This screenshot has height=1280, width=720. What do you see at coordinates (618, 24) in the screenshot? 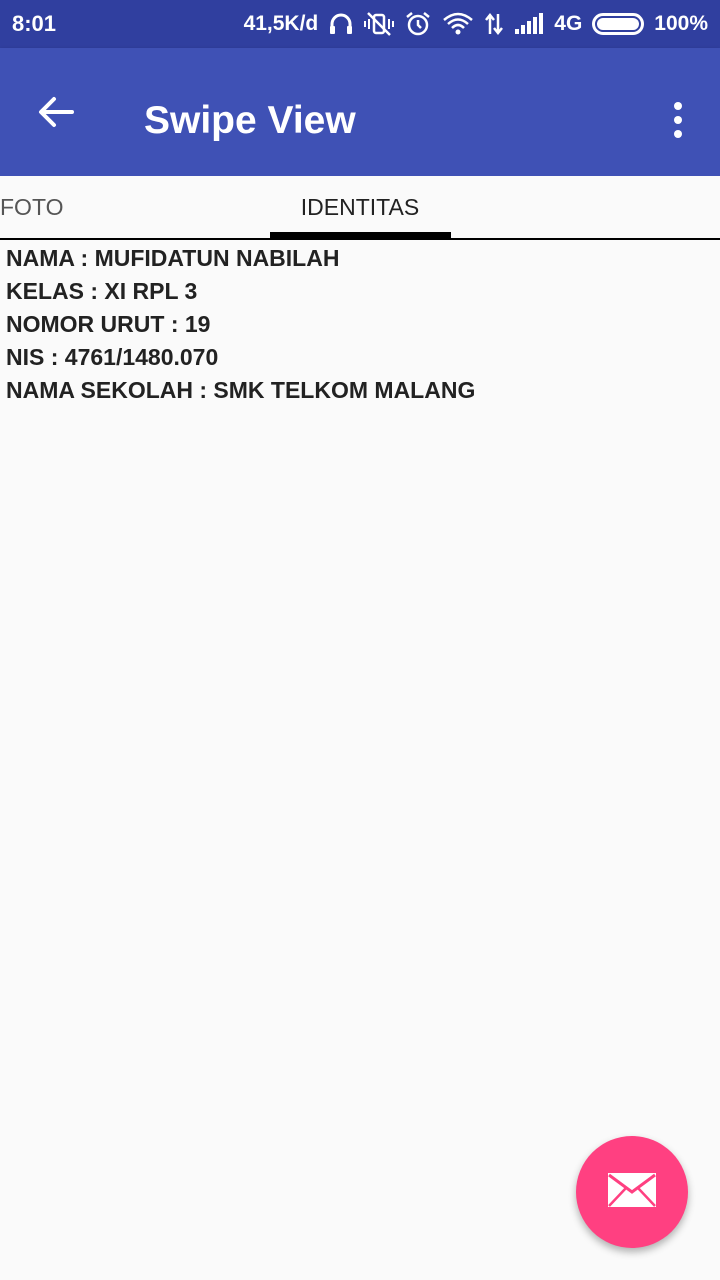
I see `battery-icon` at bounding box center [618, 24].